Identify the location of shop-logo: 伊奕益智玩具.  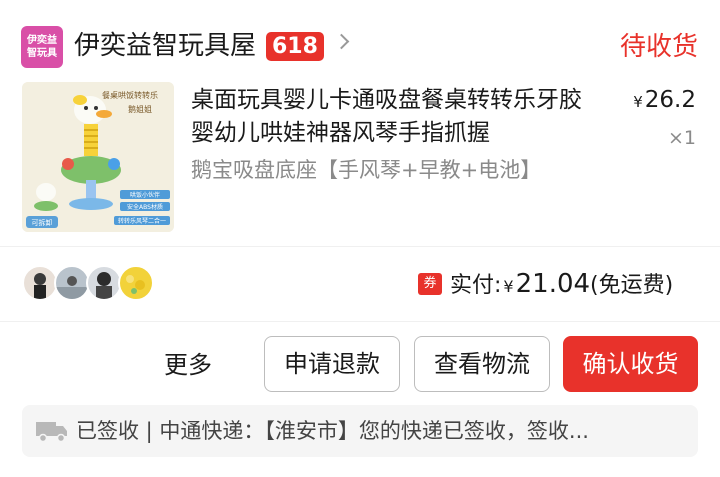
(42, 47).